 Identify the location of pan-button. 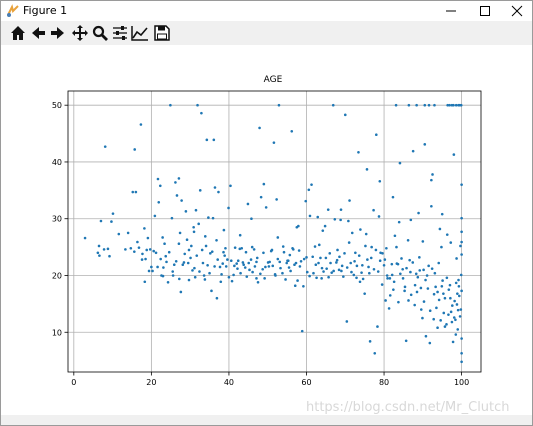
(80, 33).